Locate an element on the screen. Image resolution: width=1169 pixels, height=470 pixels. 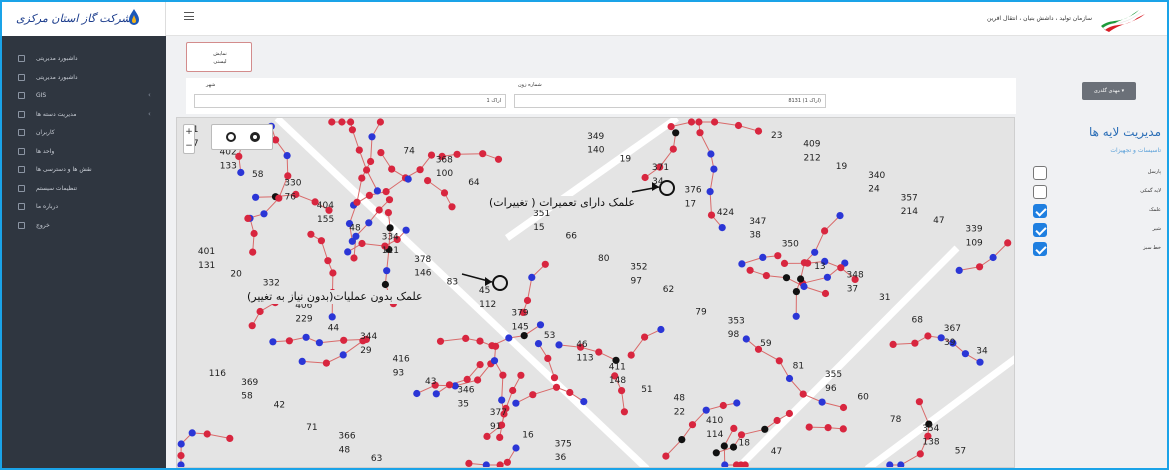
city-select: اراک 1 is located at coordinates (350, 101).